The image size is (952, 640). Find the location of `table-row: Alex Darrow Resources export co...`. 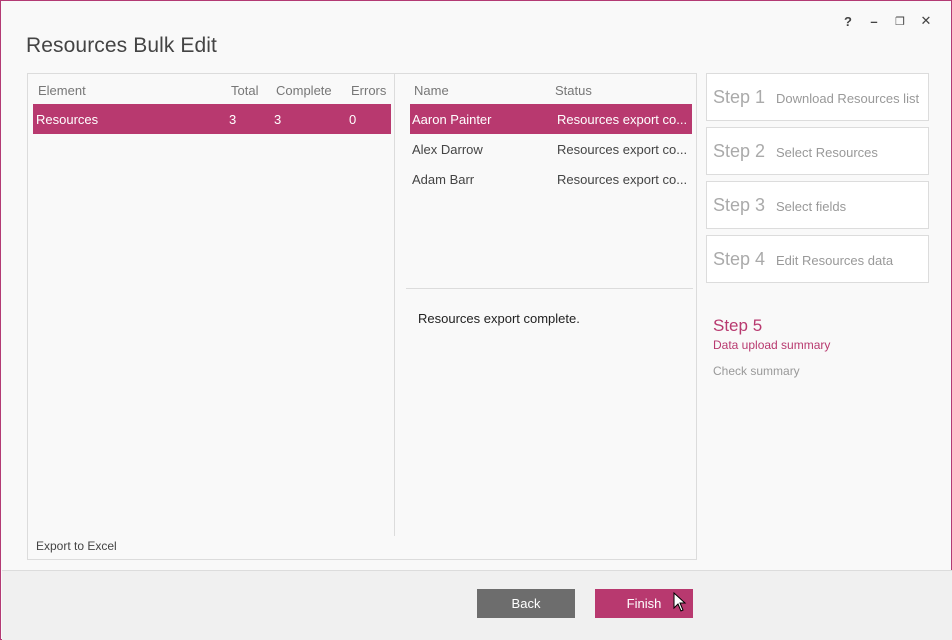

table-row: Alex Darrow Resources export co... is located at coordinates (551, 149).